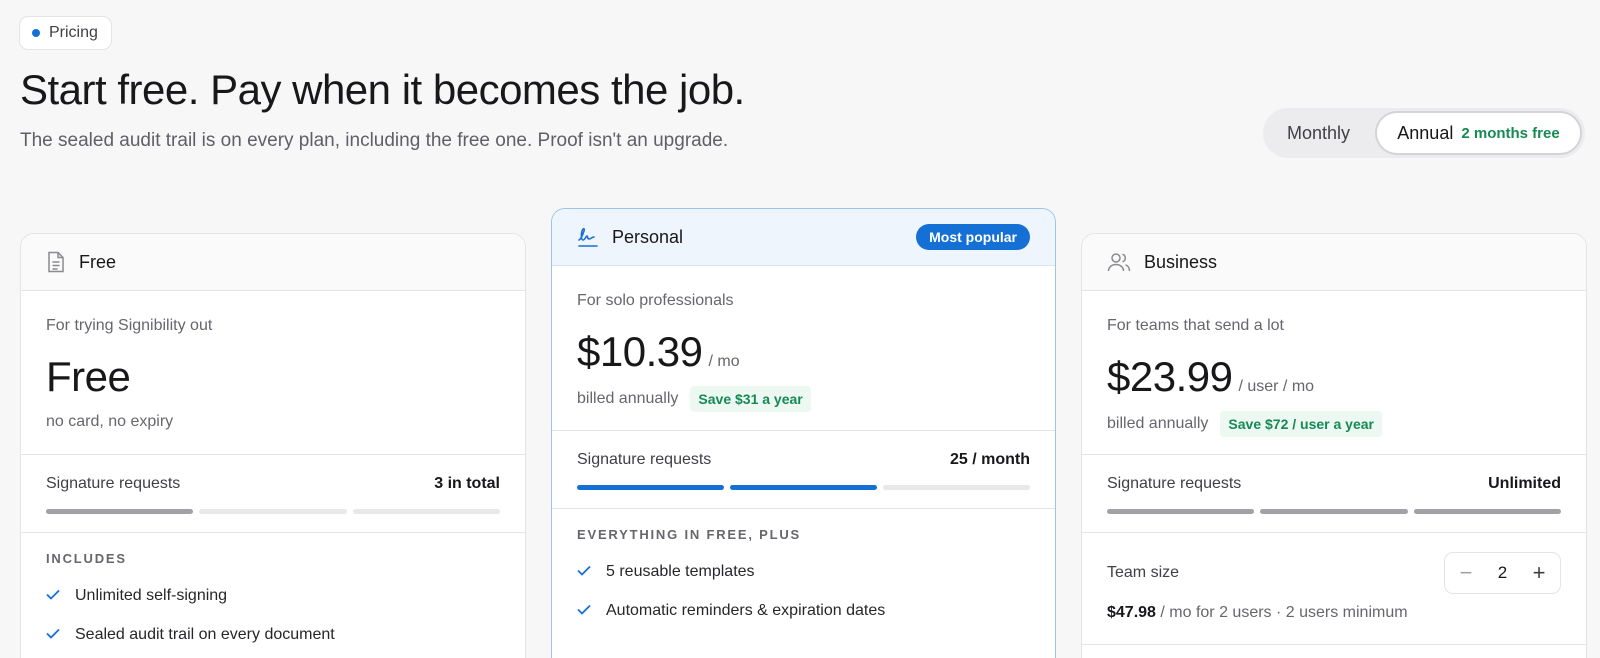  I want to click on plan-name: Personal, so click(648, 236).